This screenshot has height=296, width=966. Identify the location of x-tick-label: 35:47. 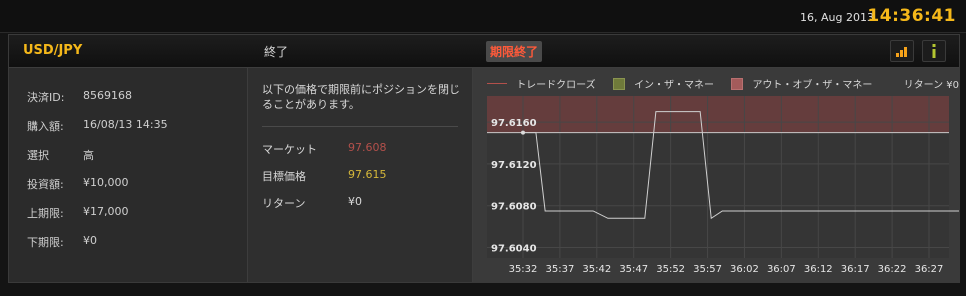
(633, 269).